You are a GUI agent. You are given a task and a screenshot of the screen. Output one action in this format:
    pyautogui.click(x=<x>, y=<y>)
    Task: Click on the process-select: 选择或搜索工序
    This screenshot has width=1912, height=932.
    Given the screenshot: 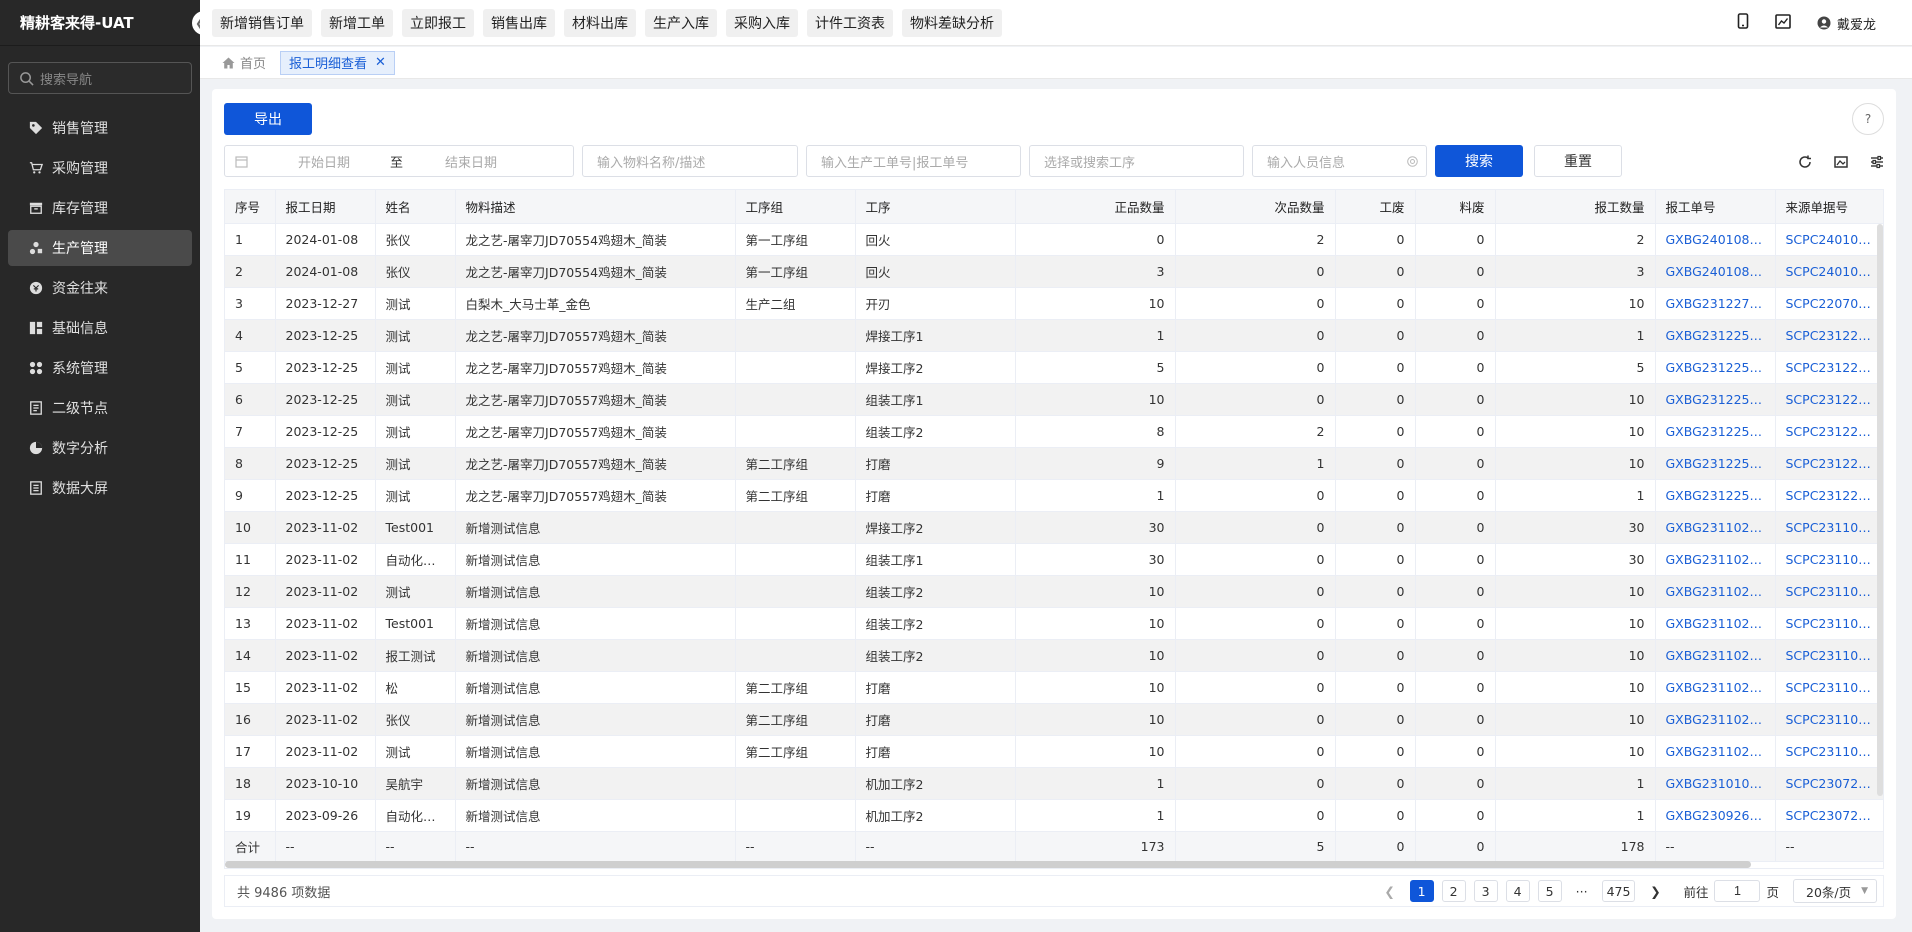 What is the action you would take?
    pyautogui.click(x=1136, y=161)
    